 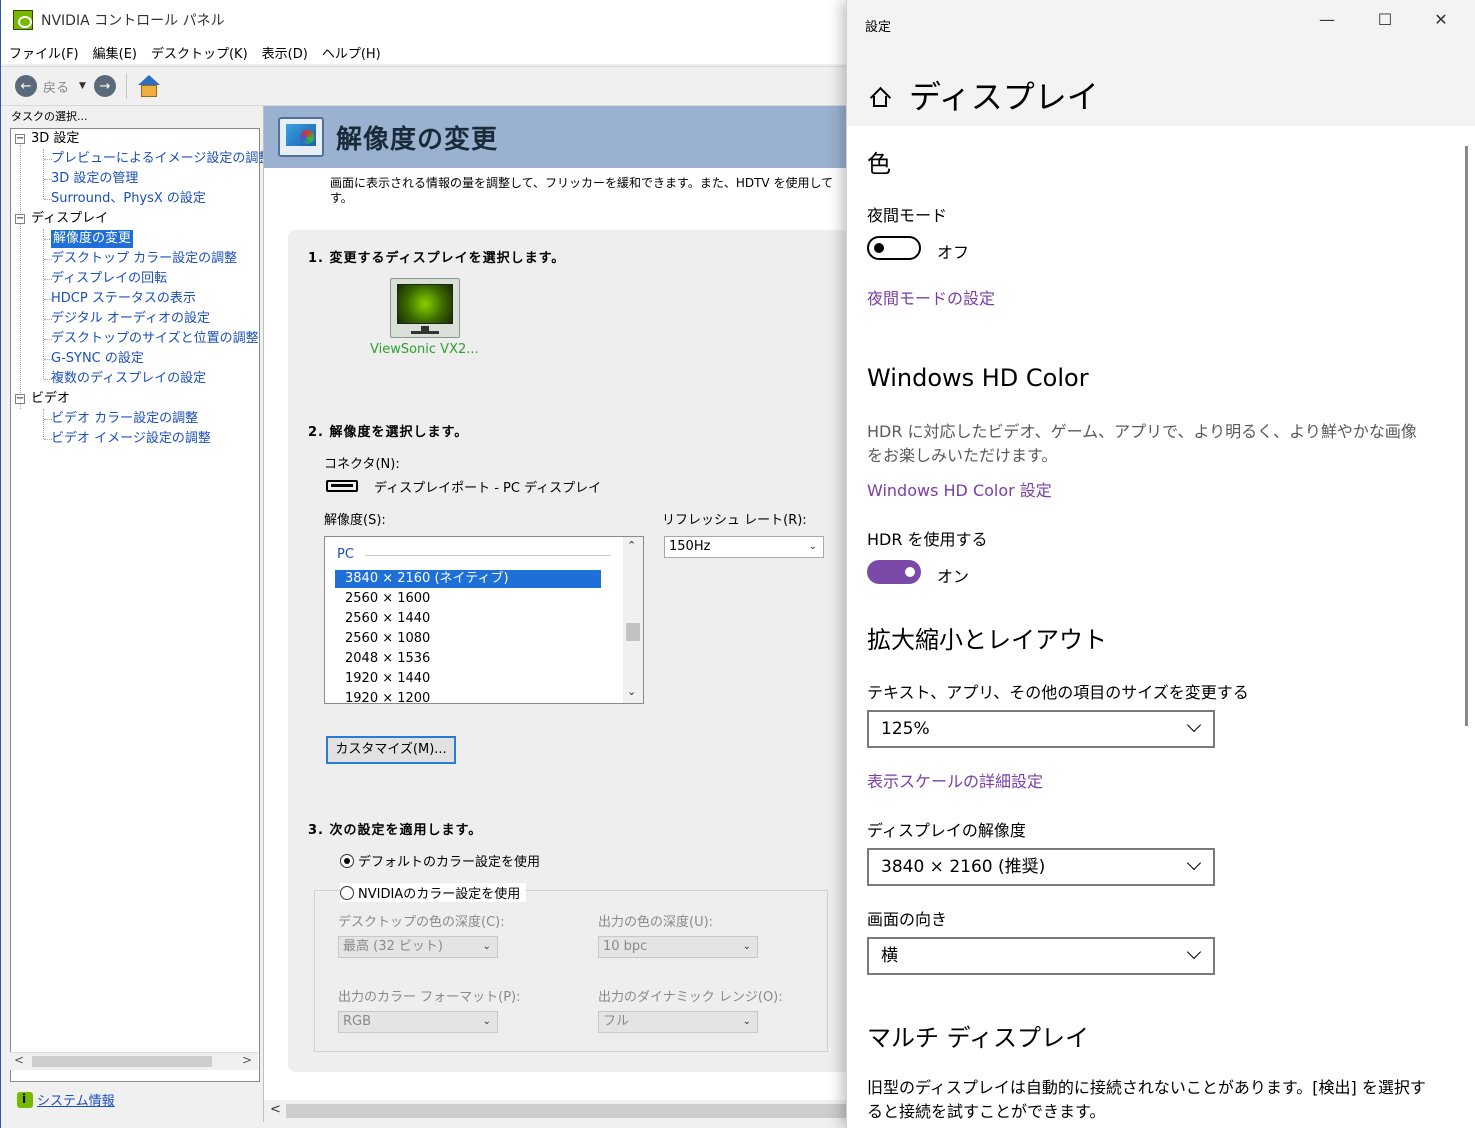 I want to click on tree-category-display: ディスプレイ, so click(x=69, y=219).